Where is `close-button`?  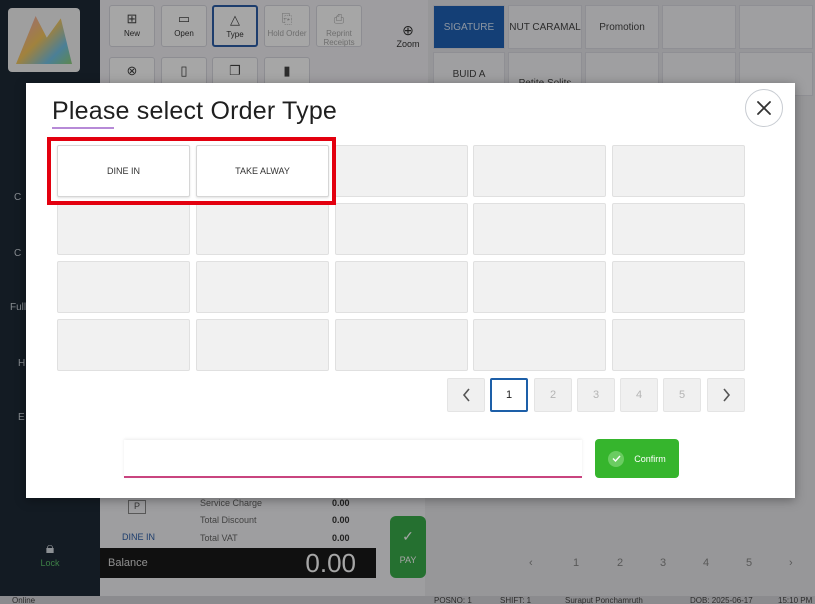 close-button is located at coordinates (764, 108).